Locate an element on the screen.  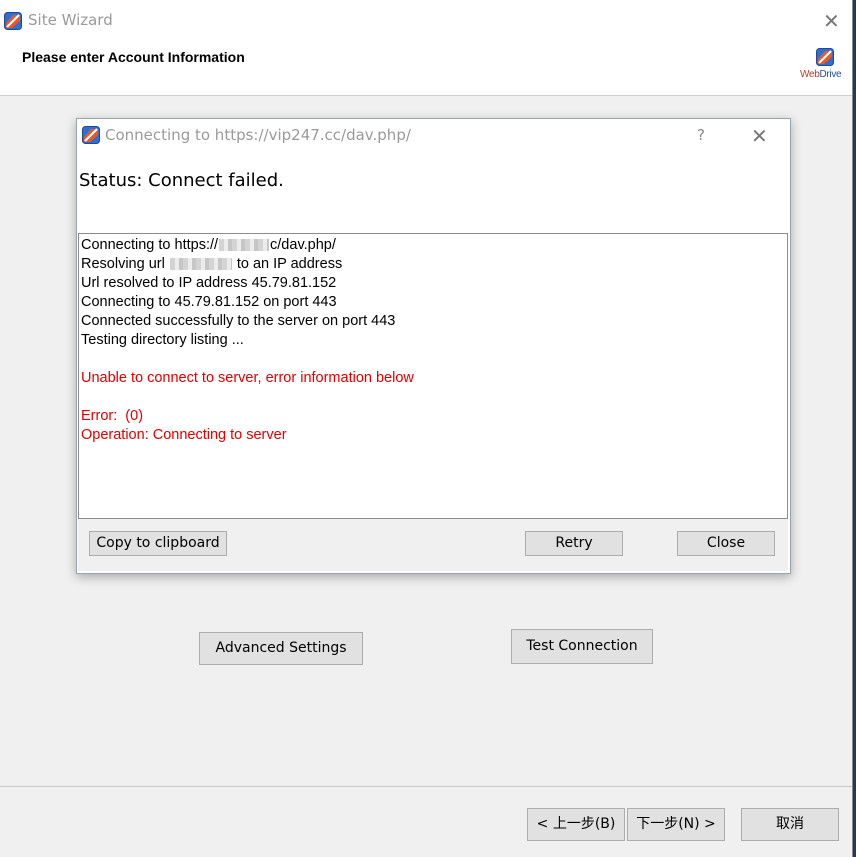
dialog-app-icon is located at coordinates (91, 135).